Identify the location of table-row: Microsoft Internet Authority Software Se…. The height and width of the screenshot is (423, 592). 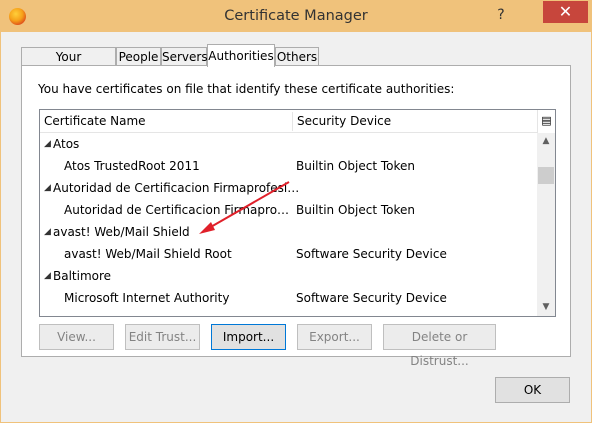
(288, 298).